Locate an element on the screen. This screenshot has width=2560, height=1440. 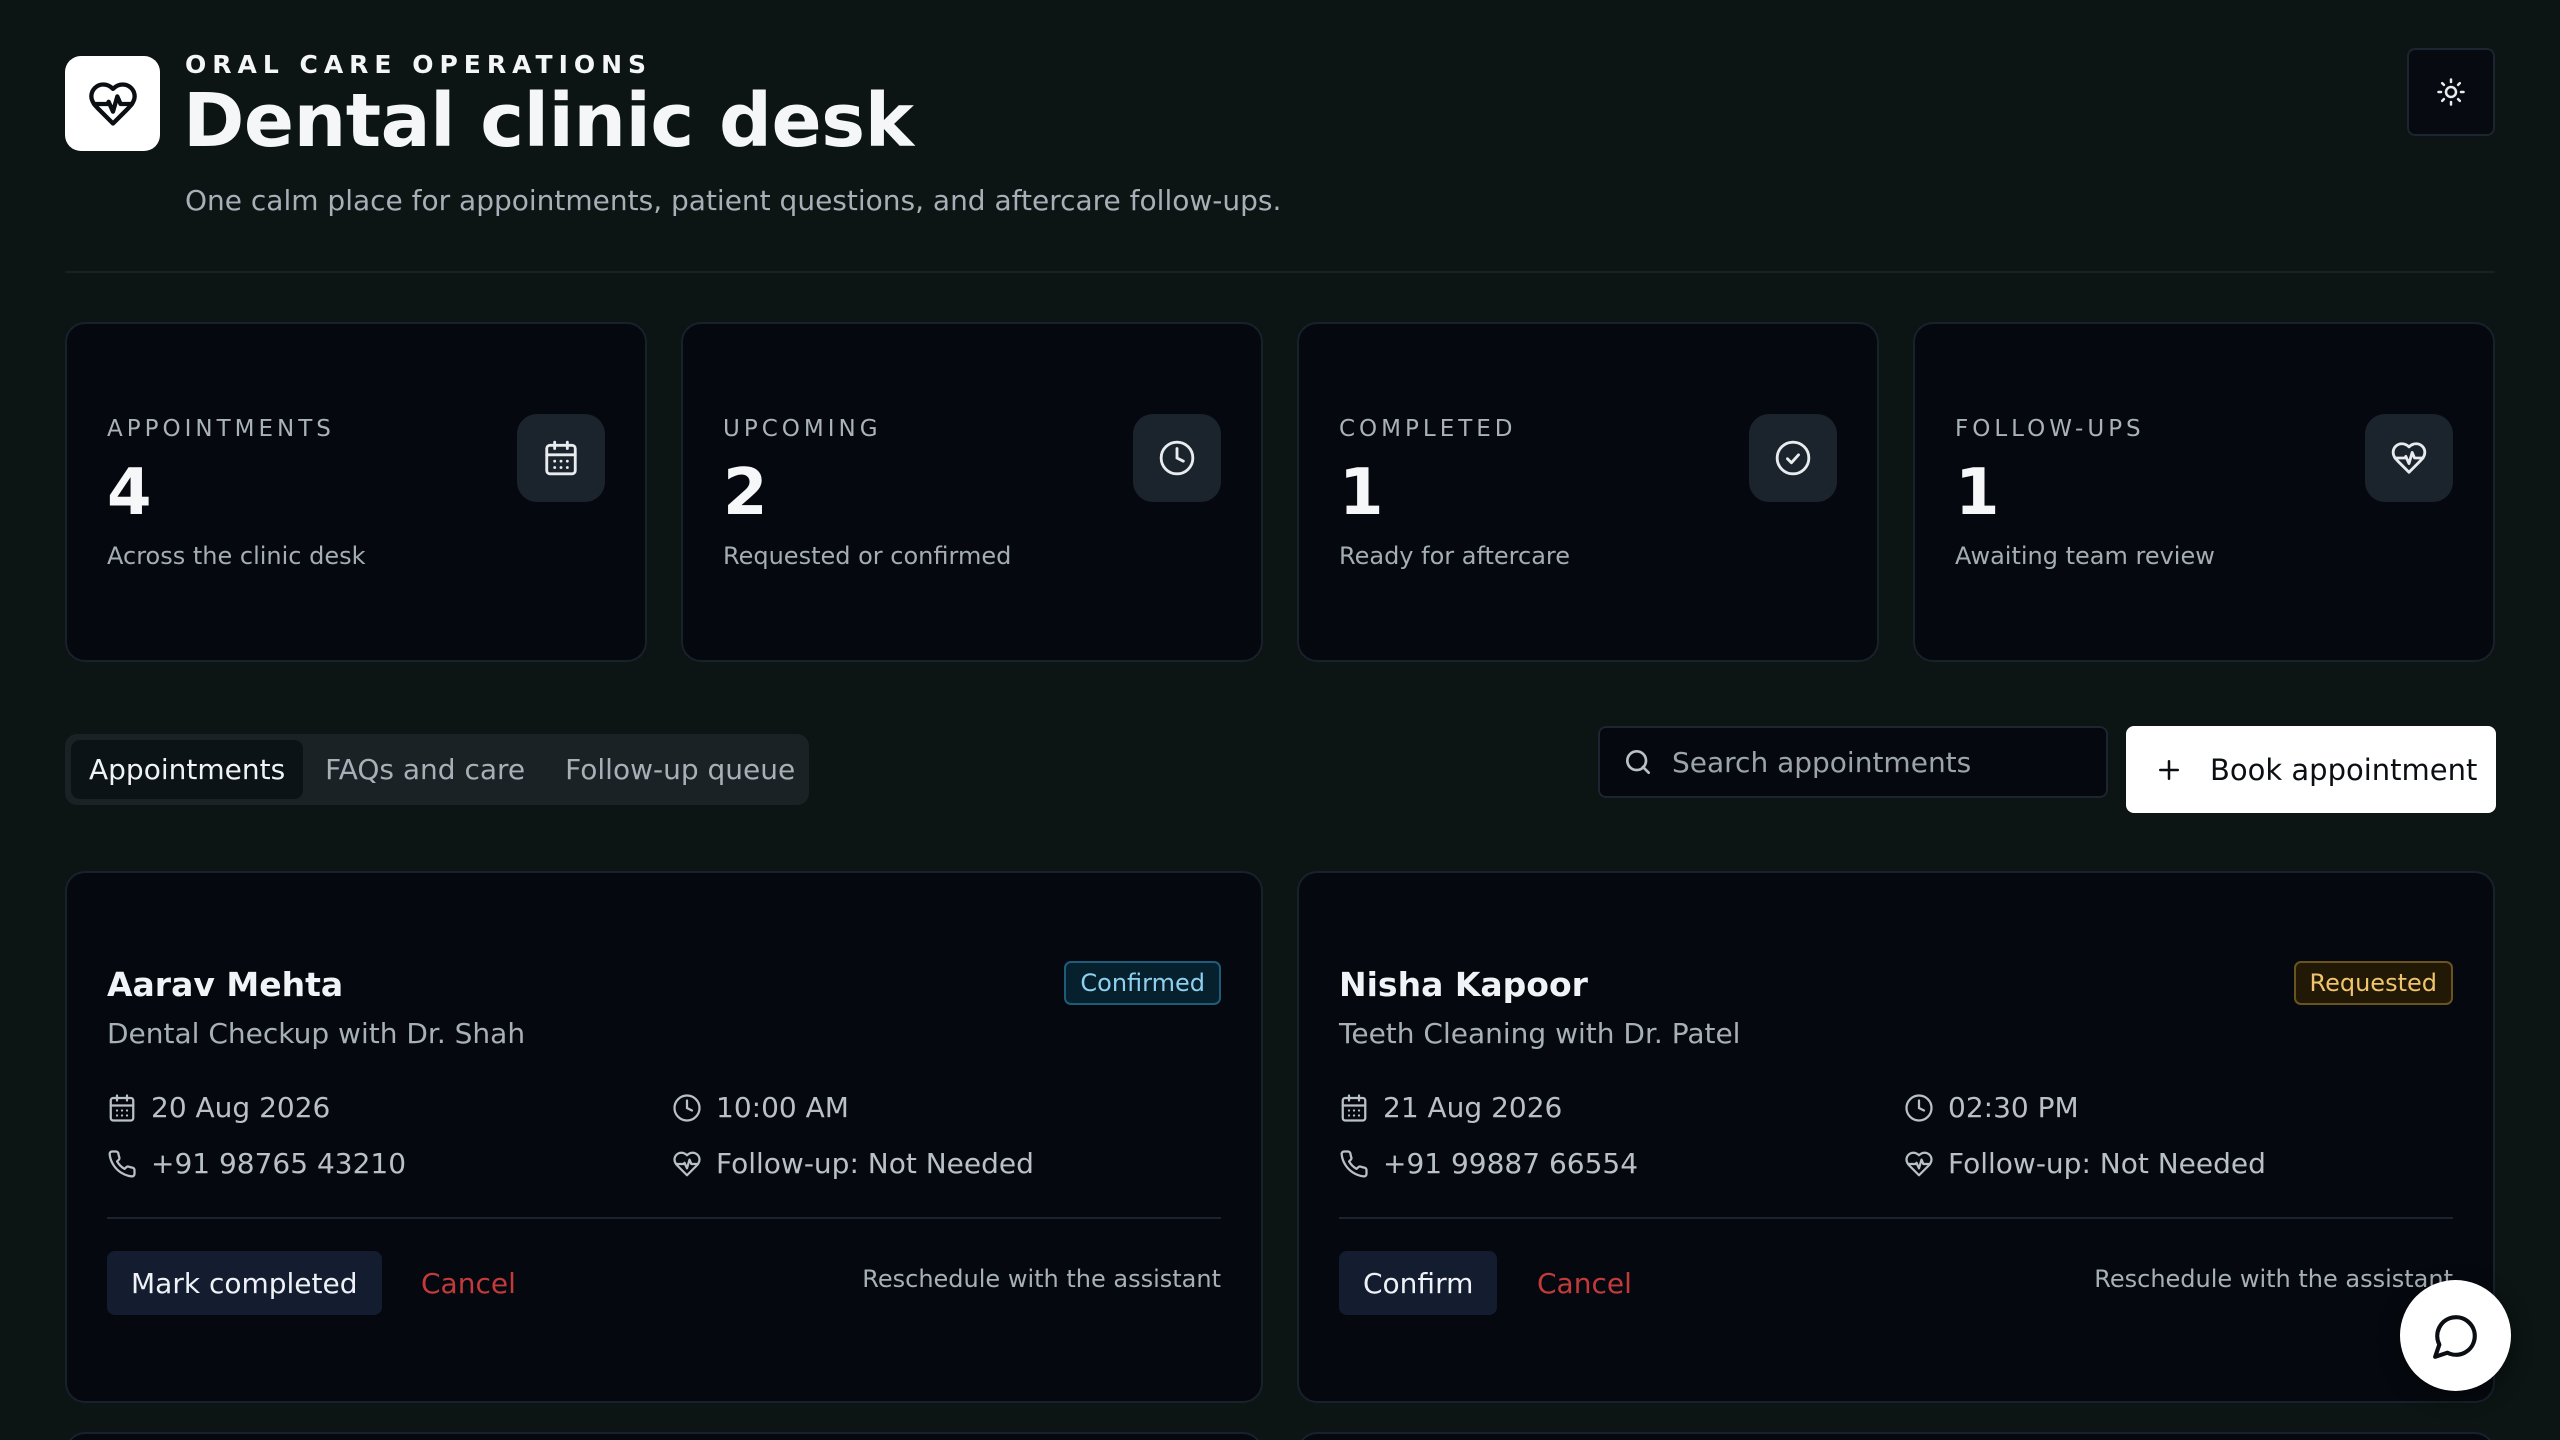
book-appointment-label: Book appointment is located at coordinates (2344, 769).